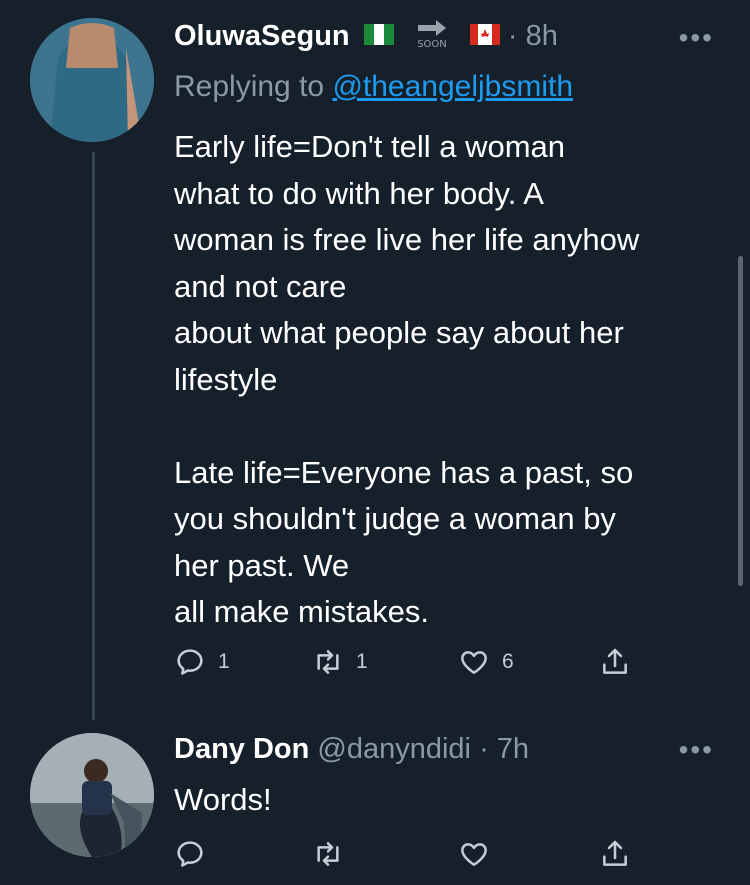  Describe the element at coordinates (92, 795) in the screenshot. I see `avatar-dany-don` at that location.